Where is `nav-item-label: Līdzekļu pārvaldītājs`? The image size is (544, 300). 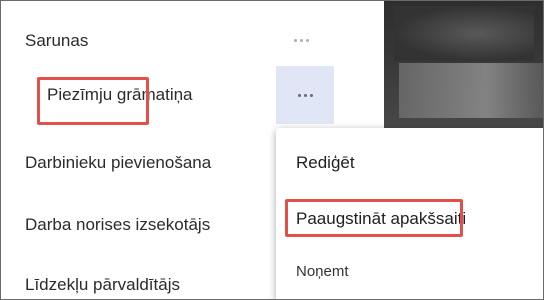 nav-item-label: Līdzekļu pārvaldītājs is located at coordinates (102, 285).